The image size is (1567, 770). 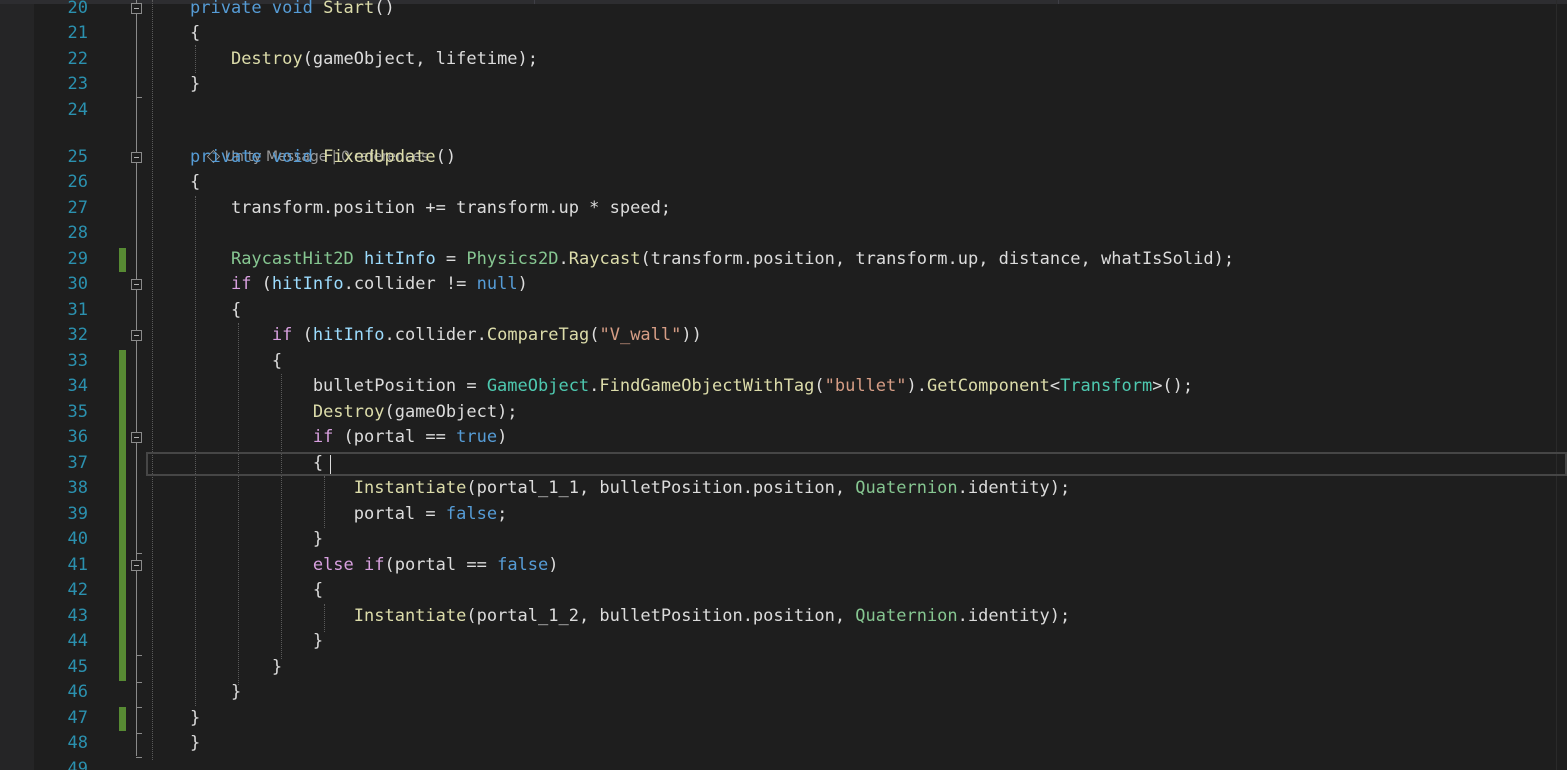 I want to click on code-token: else if, so click(x=348, y=565).